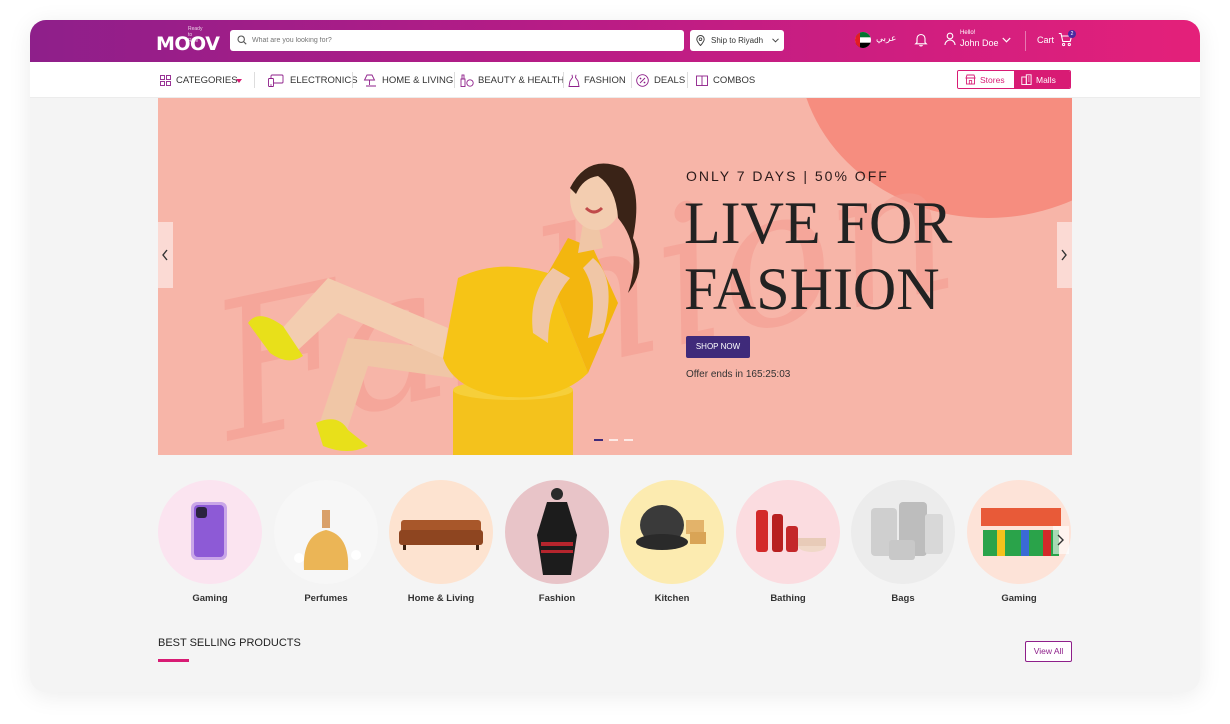 This screenshot has width=1230, height=724. Describe the element at coordinates (574, 80) in the screenshot. I see `dress-icon` at that location.